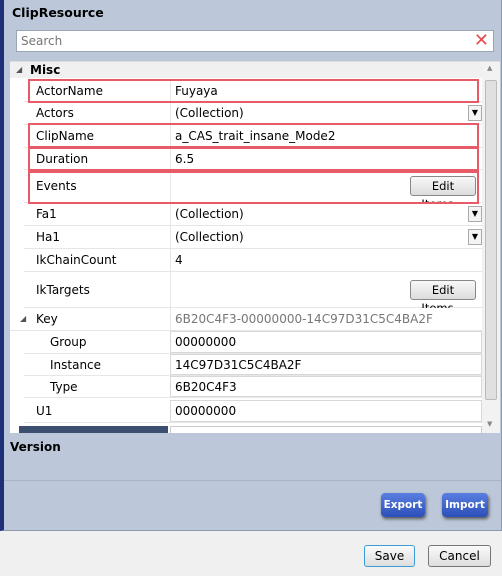  I want to click on search-box: ✕, so click(255, 41).